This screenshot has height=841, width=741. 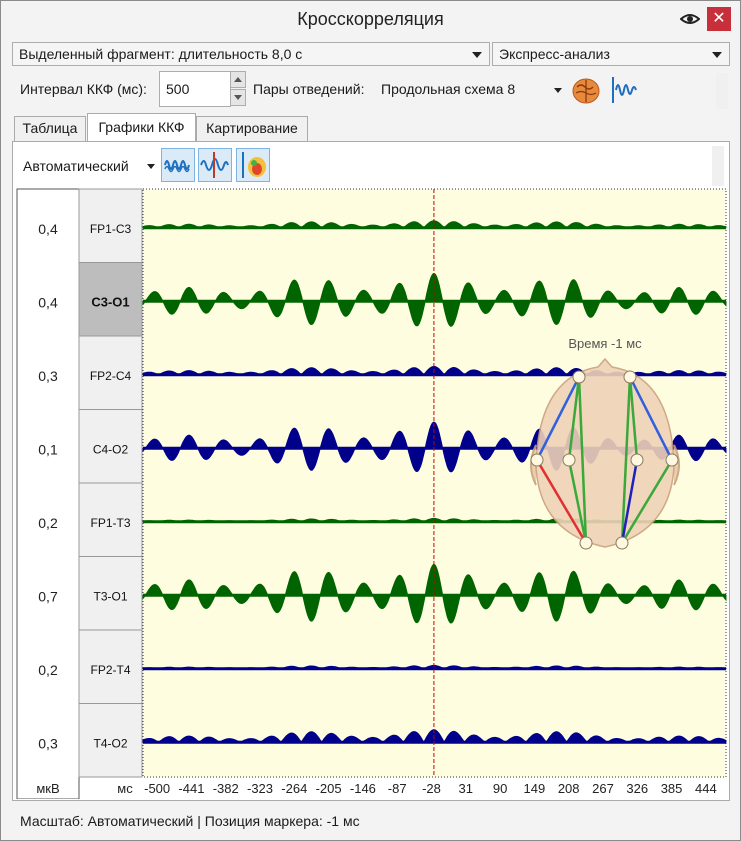 I want to click on series-label: FP2-T4, so click(x=110, y=670).